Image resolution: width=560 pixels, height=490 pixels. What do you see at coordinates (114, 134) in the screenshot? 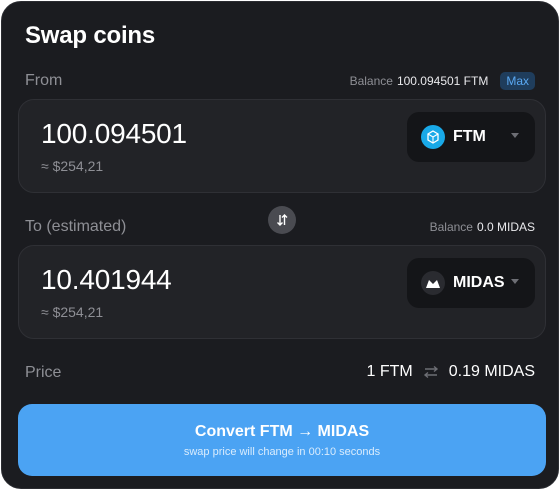
I see `from-amount-input: 100.094501` at bounding box center [114, 134].